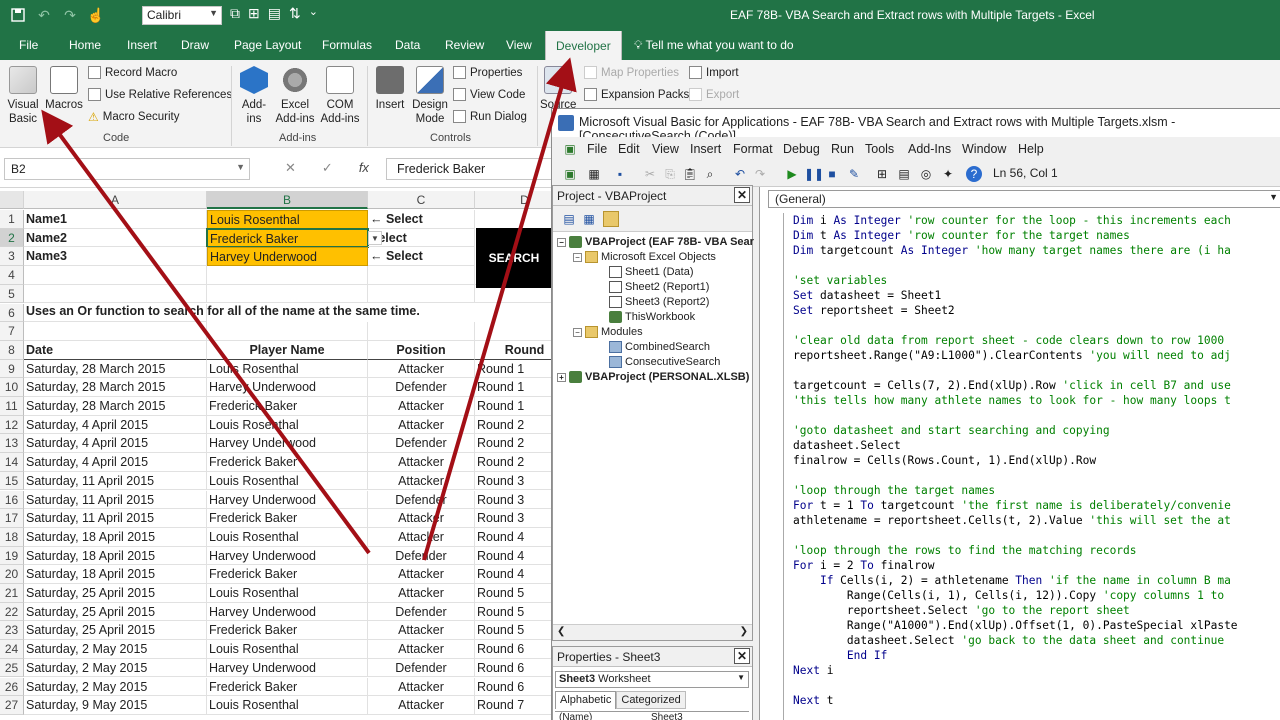  Describe the element at coordinates (1036, 490) in the screenshot. I see `code-line: 'loop through the target names` at that location.